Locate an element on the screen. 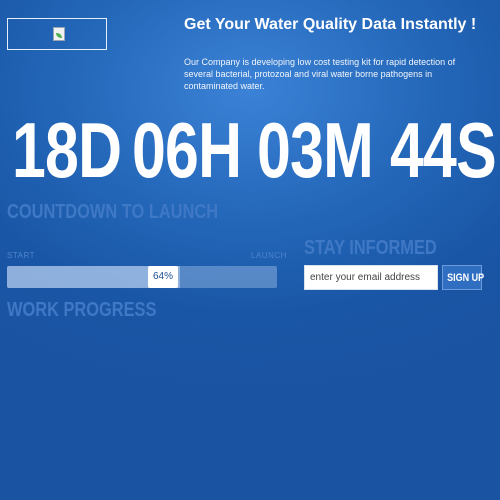 This screenshot has width=500, height=500. progress-value: 64% is located at coordinates (163, 277).